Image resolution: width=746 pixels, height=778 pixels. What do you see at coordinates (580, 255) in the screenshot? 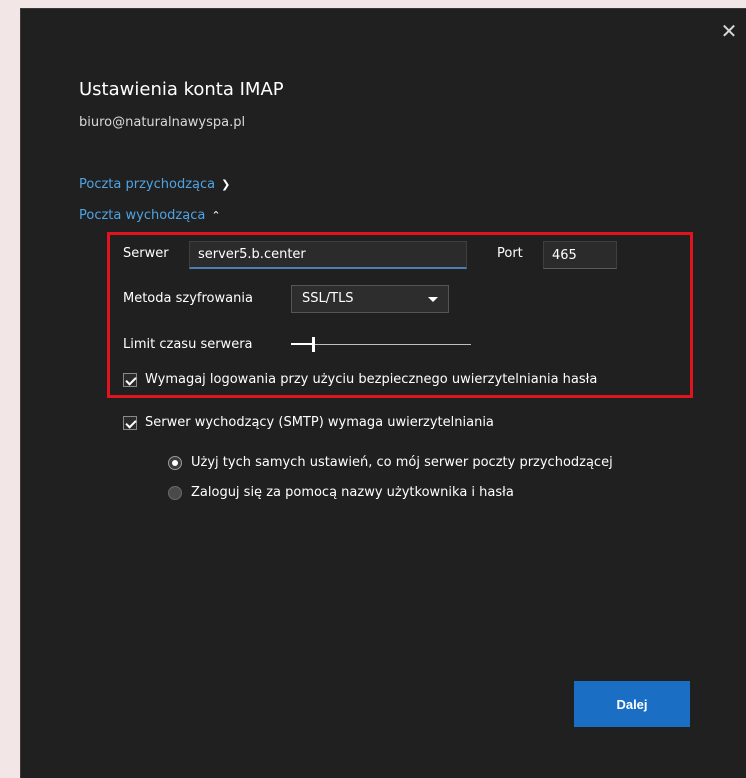
I see `port-input` at bounding box center [580, 255].